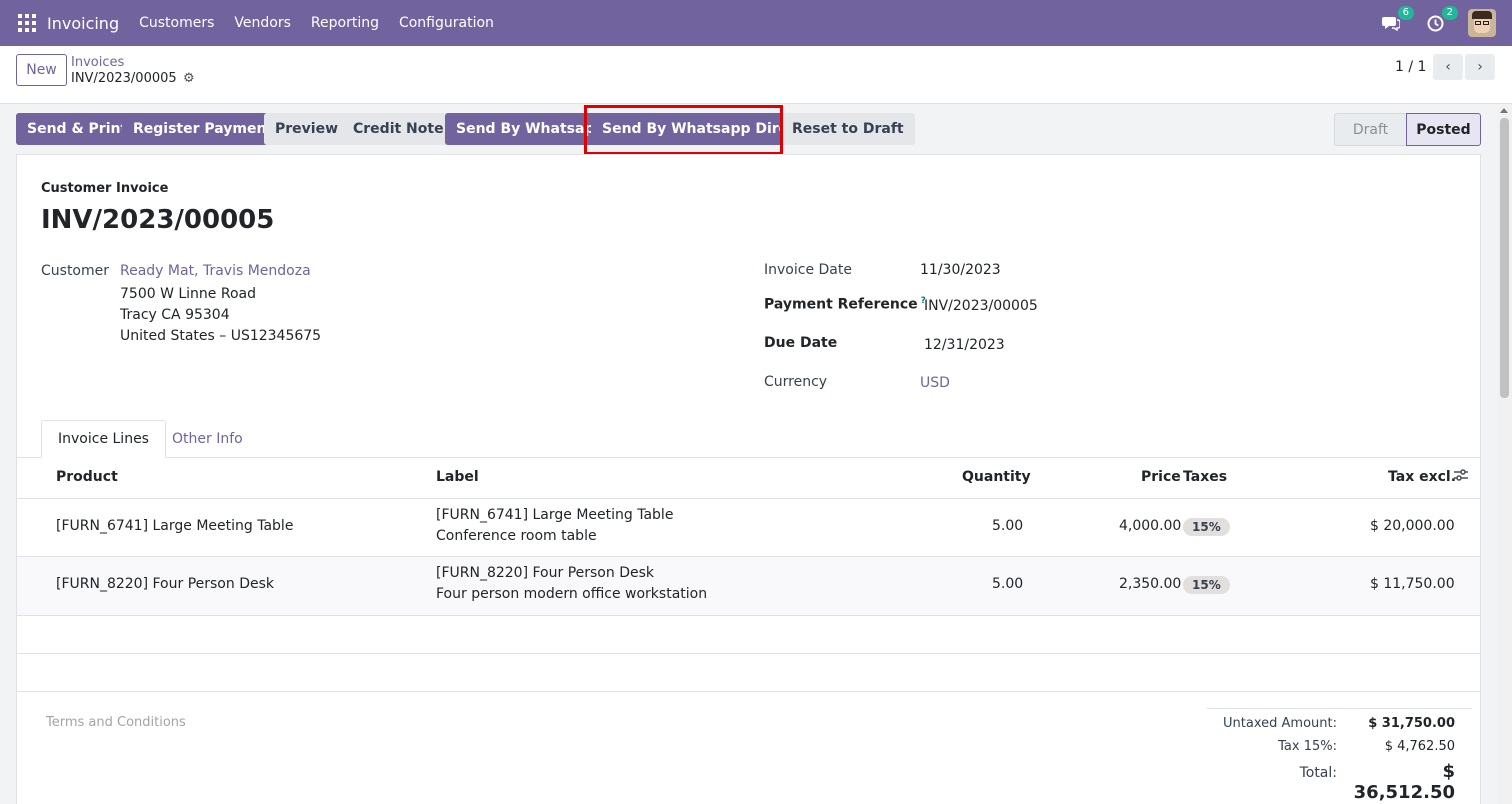  I want to click on address-line2: Tracy CA 95304, so click(175, 315).